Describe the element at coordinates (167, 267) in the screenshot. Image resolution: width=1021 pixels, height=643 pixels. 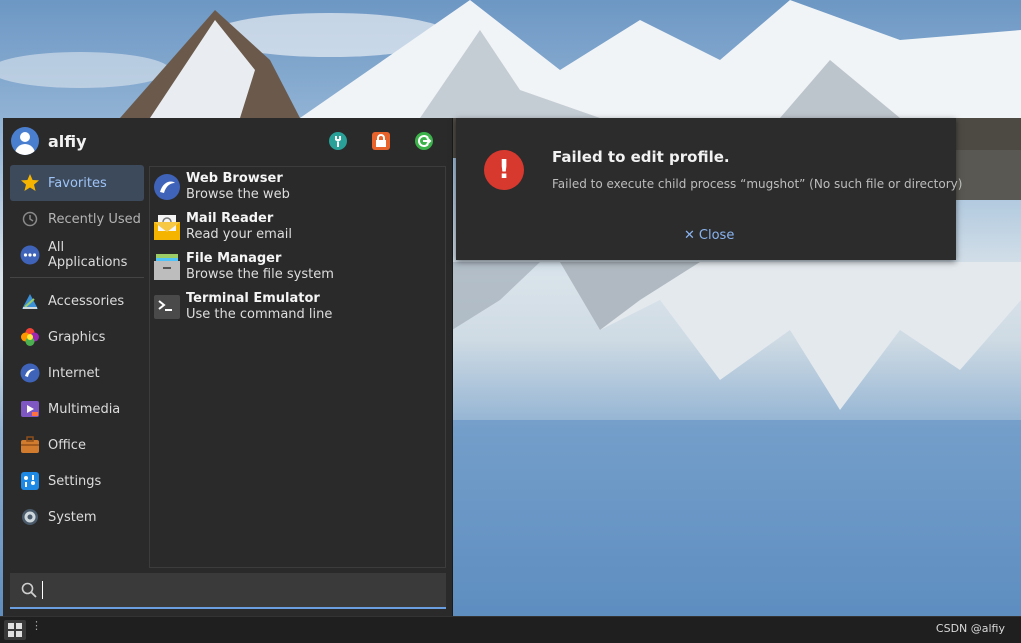
I see `file-manager-icon` at that location.